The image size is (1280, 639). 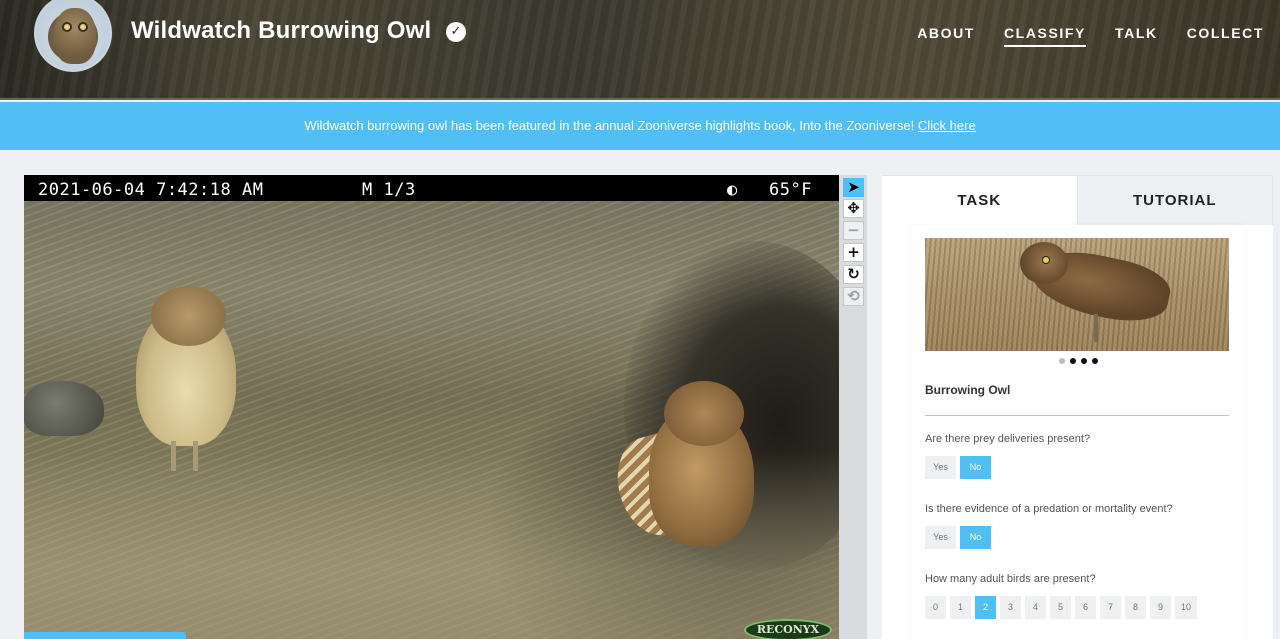 I want to click on verified-check-icon: ✓, so click(x=456, y=32).